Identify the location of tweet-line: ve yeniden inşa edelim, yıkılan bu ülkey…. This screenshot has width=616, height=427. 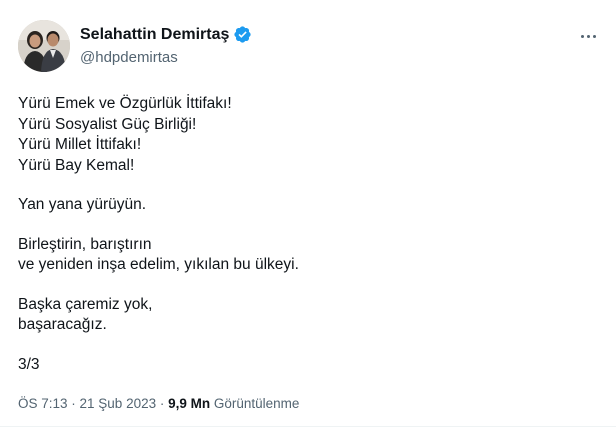
(158, 264).